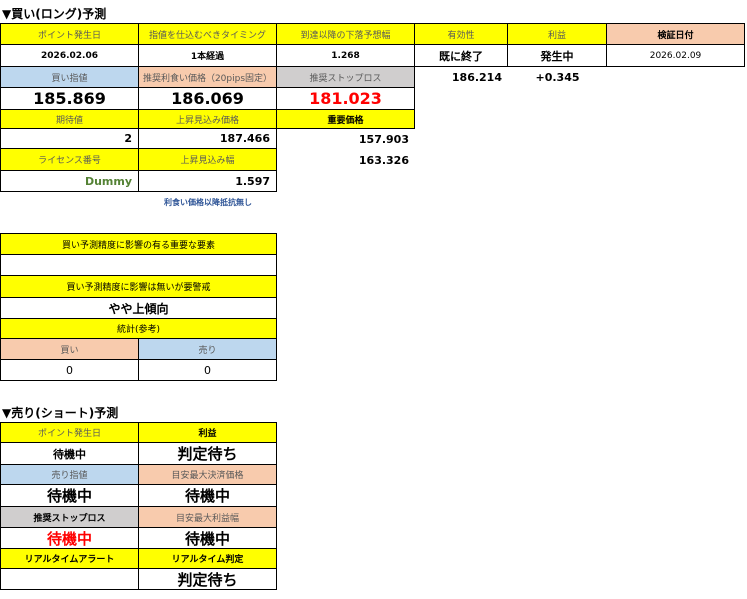 This screenshot has height=599, width=747. What do you see at coordinates (69, 56) in the screenshot?
I see `point-date-value: 2026.02.06` at bounding box center [69, 56].